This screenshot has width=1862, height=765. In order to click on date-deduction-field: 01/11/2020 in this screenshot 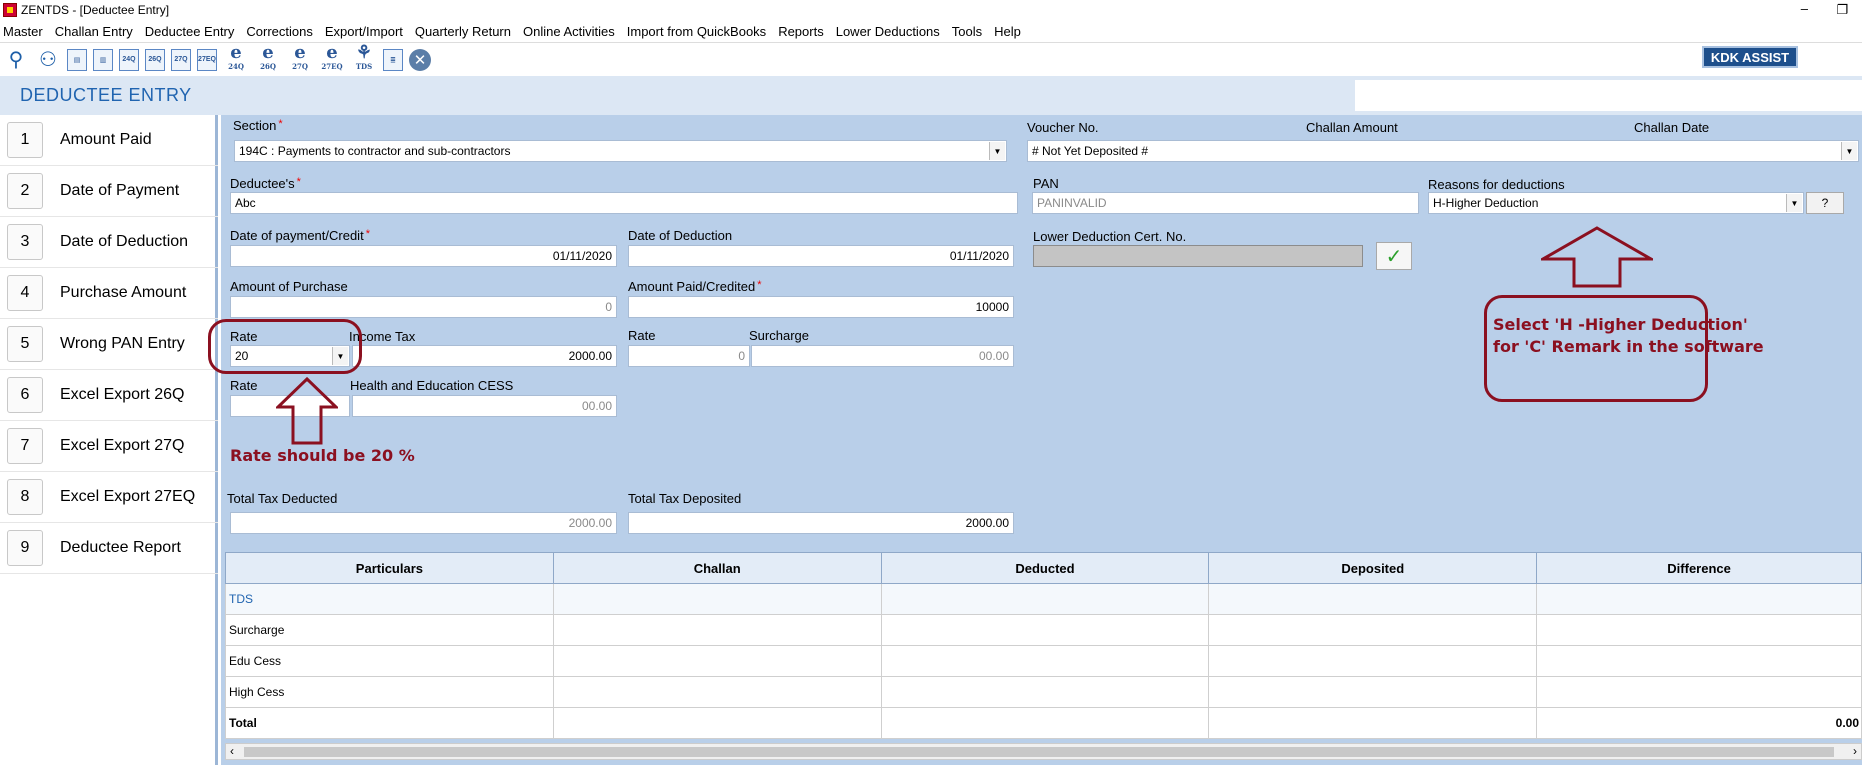, I will do `click(821, 256)`.